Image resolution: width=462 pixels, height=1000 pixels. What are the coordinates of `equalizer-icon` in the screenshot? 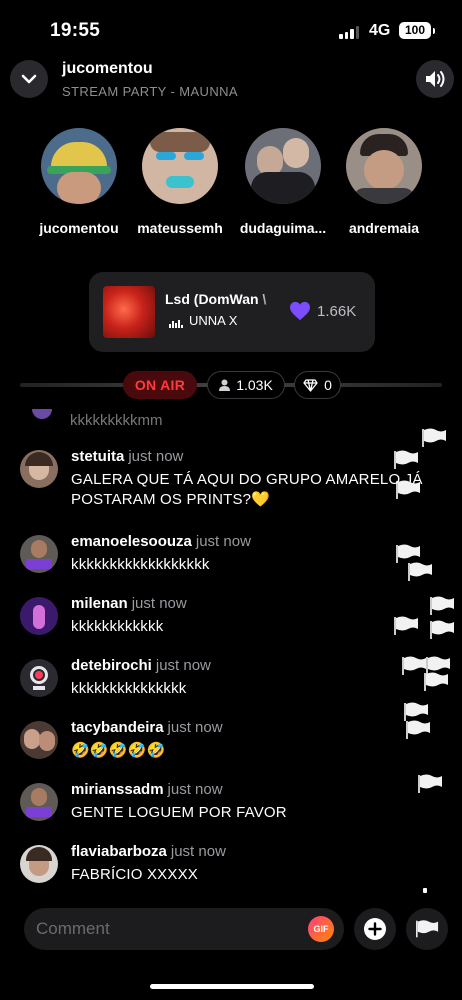 It's located at (176, 324).